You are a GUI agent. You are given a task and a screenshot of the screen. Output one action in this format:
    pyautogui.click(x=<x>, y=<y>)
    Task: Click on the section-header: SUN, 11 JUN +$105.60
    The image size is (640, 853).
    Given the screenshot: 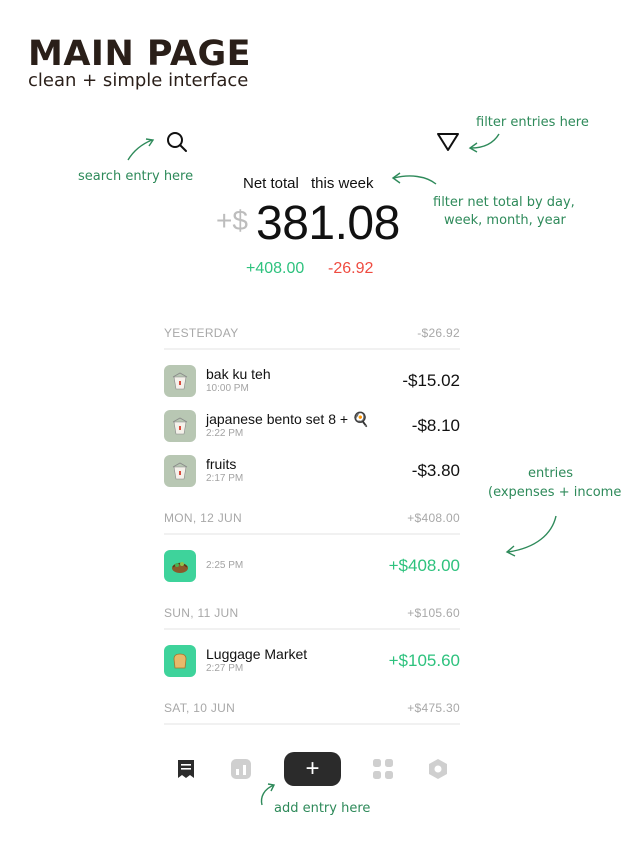 What is the action you would take?
    pyautogui.click(x=312, y=614)
    